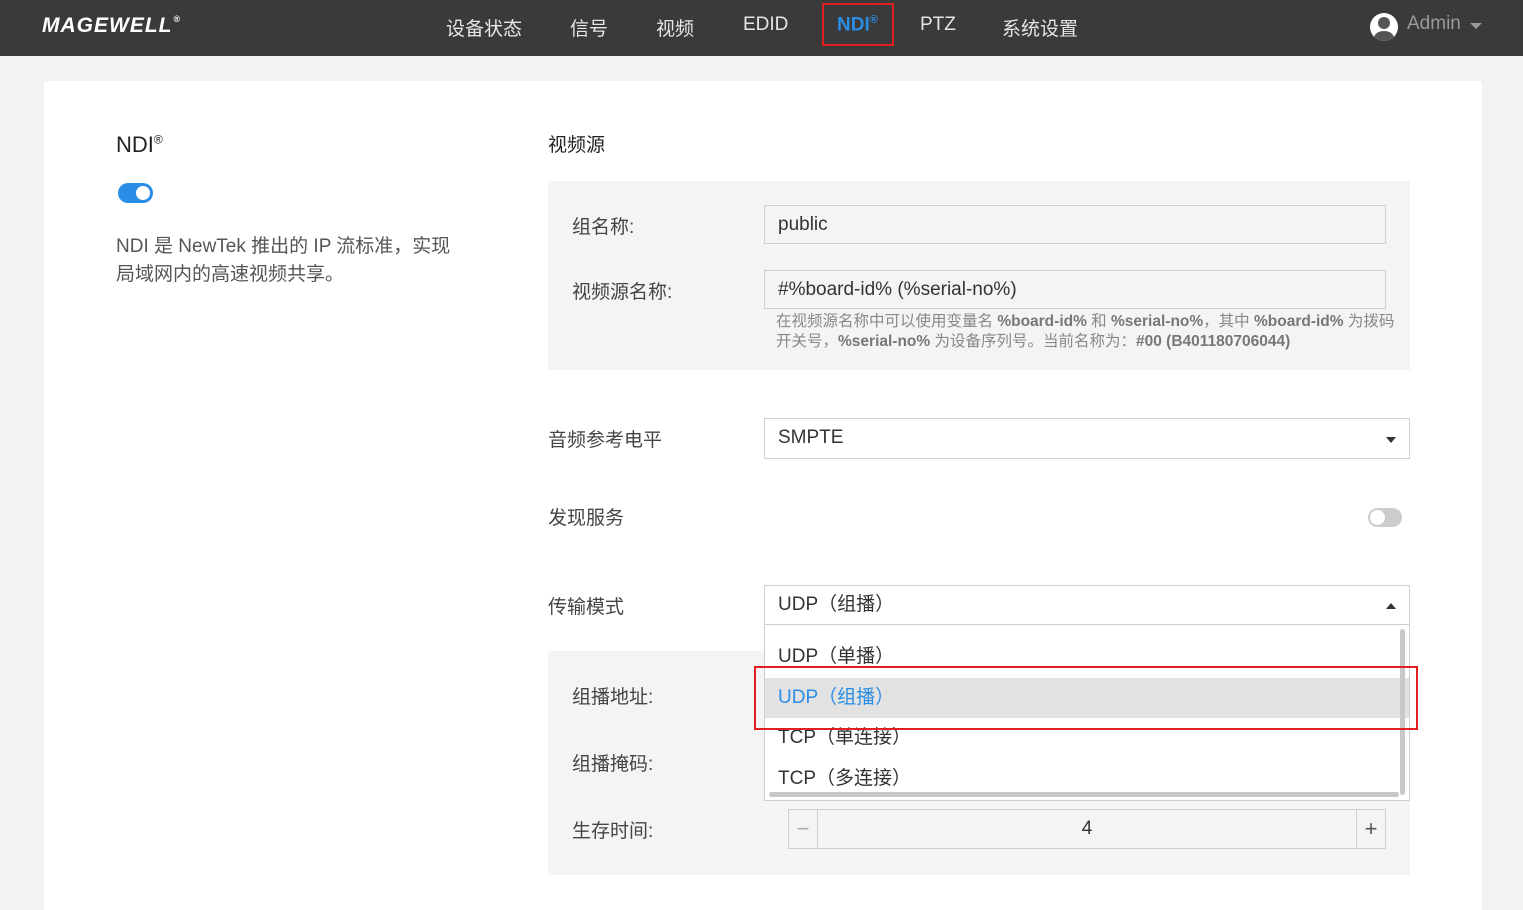  I want to click on group-name-input: public, so click(1075, 224).